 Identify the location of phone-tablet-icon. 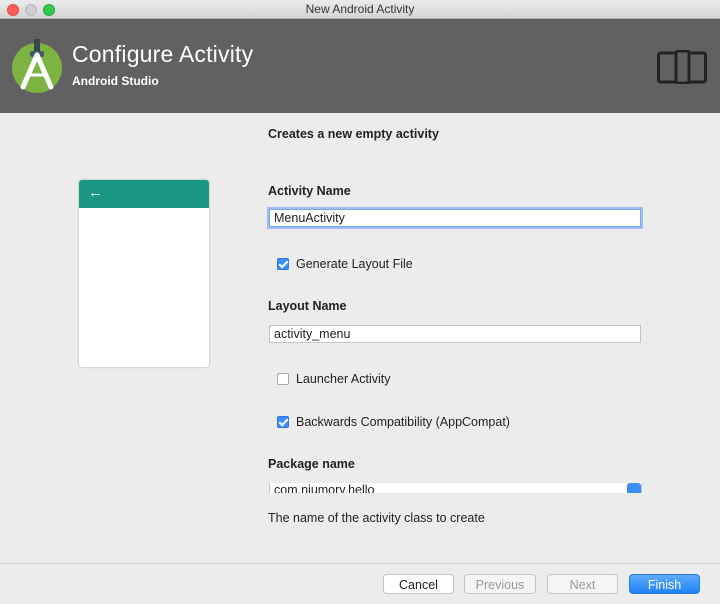
(682, 67).